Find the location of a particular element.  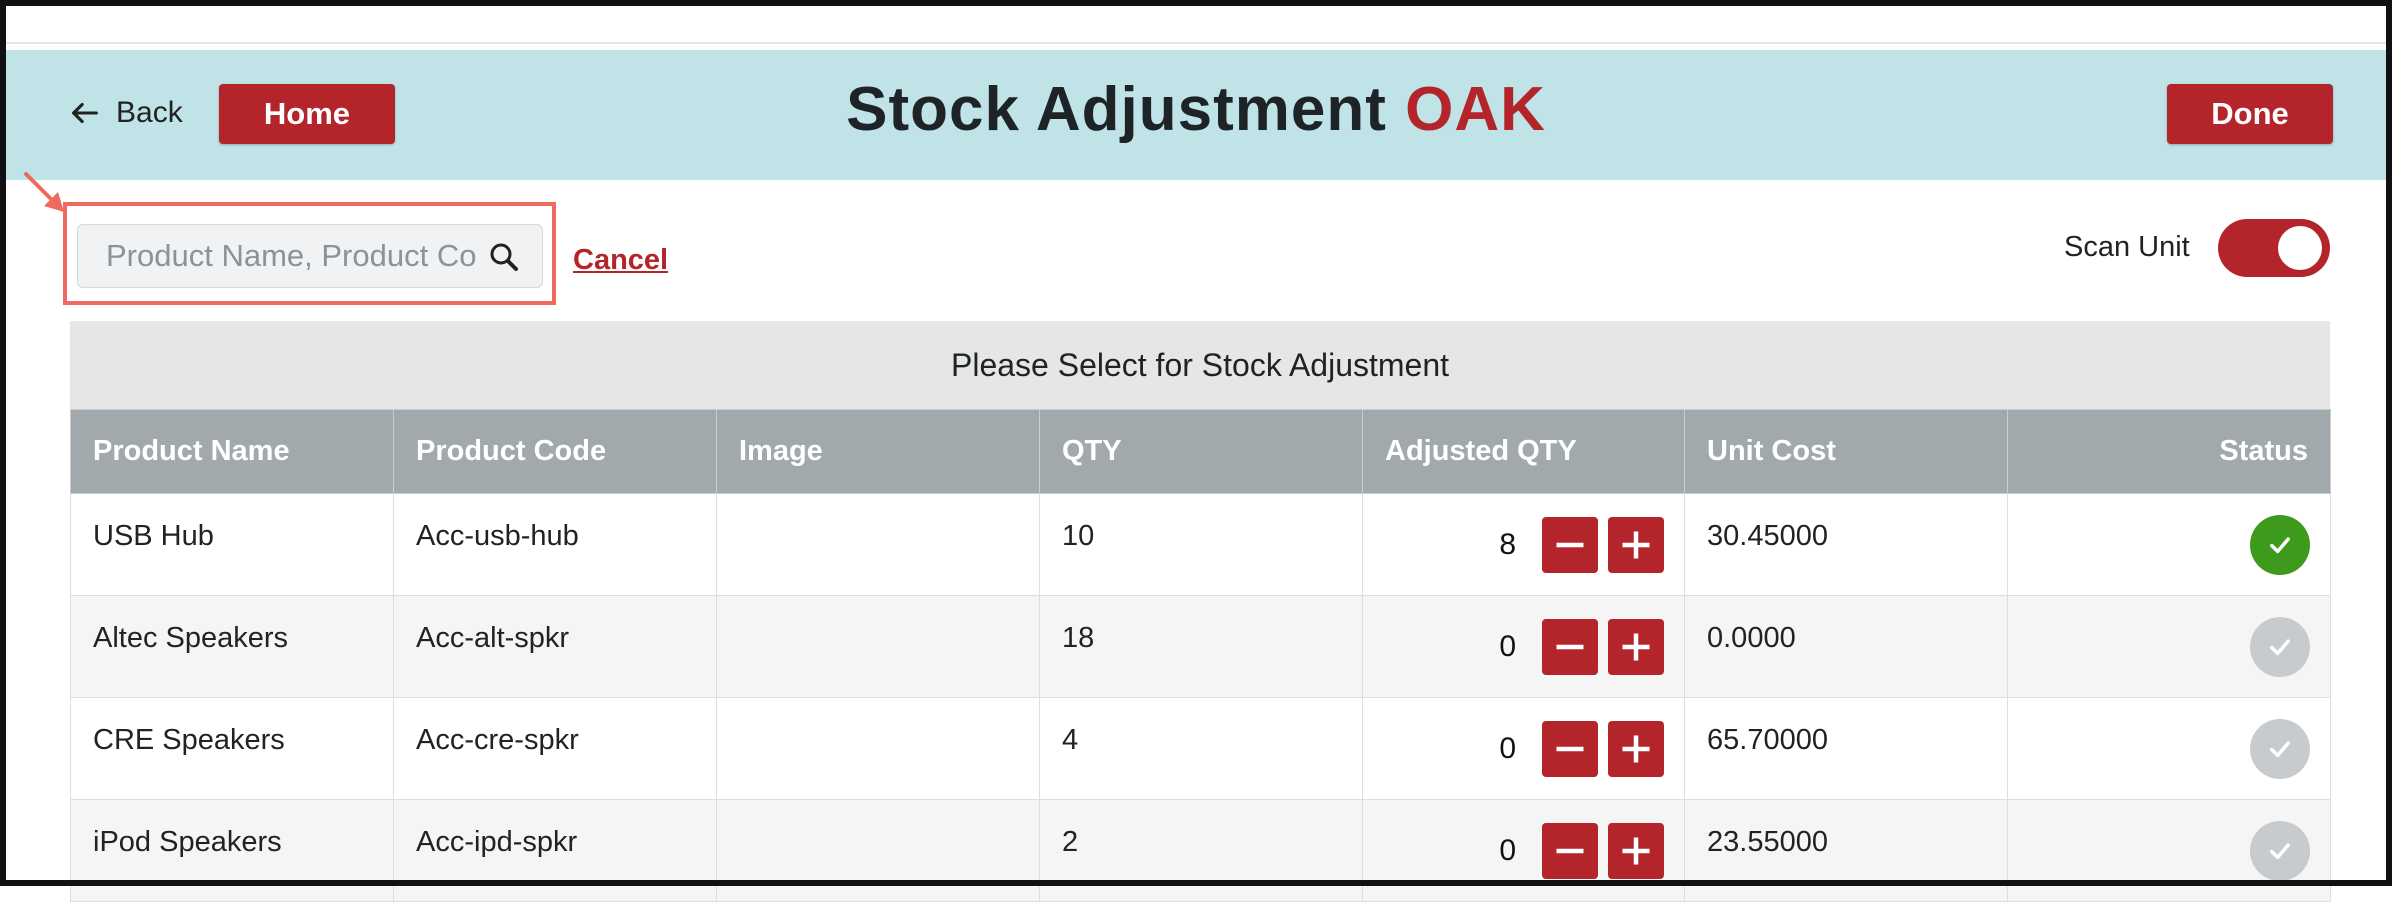

search-highlight-box is located at coordinates (309, 253).